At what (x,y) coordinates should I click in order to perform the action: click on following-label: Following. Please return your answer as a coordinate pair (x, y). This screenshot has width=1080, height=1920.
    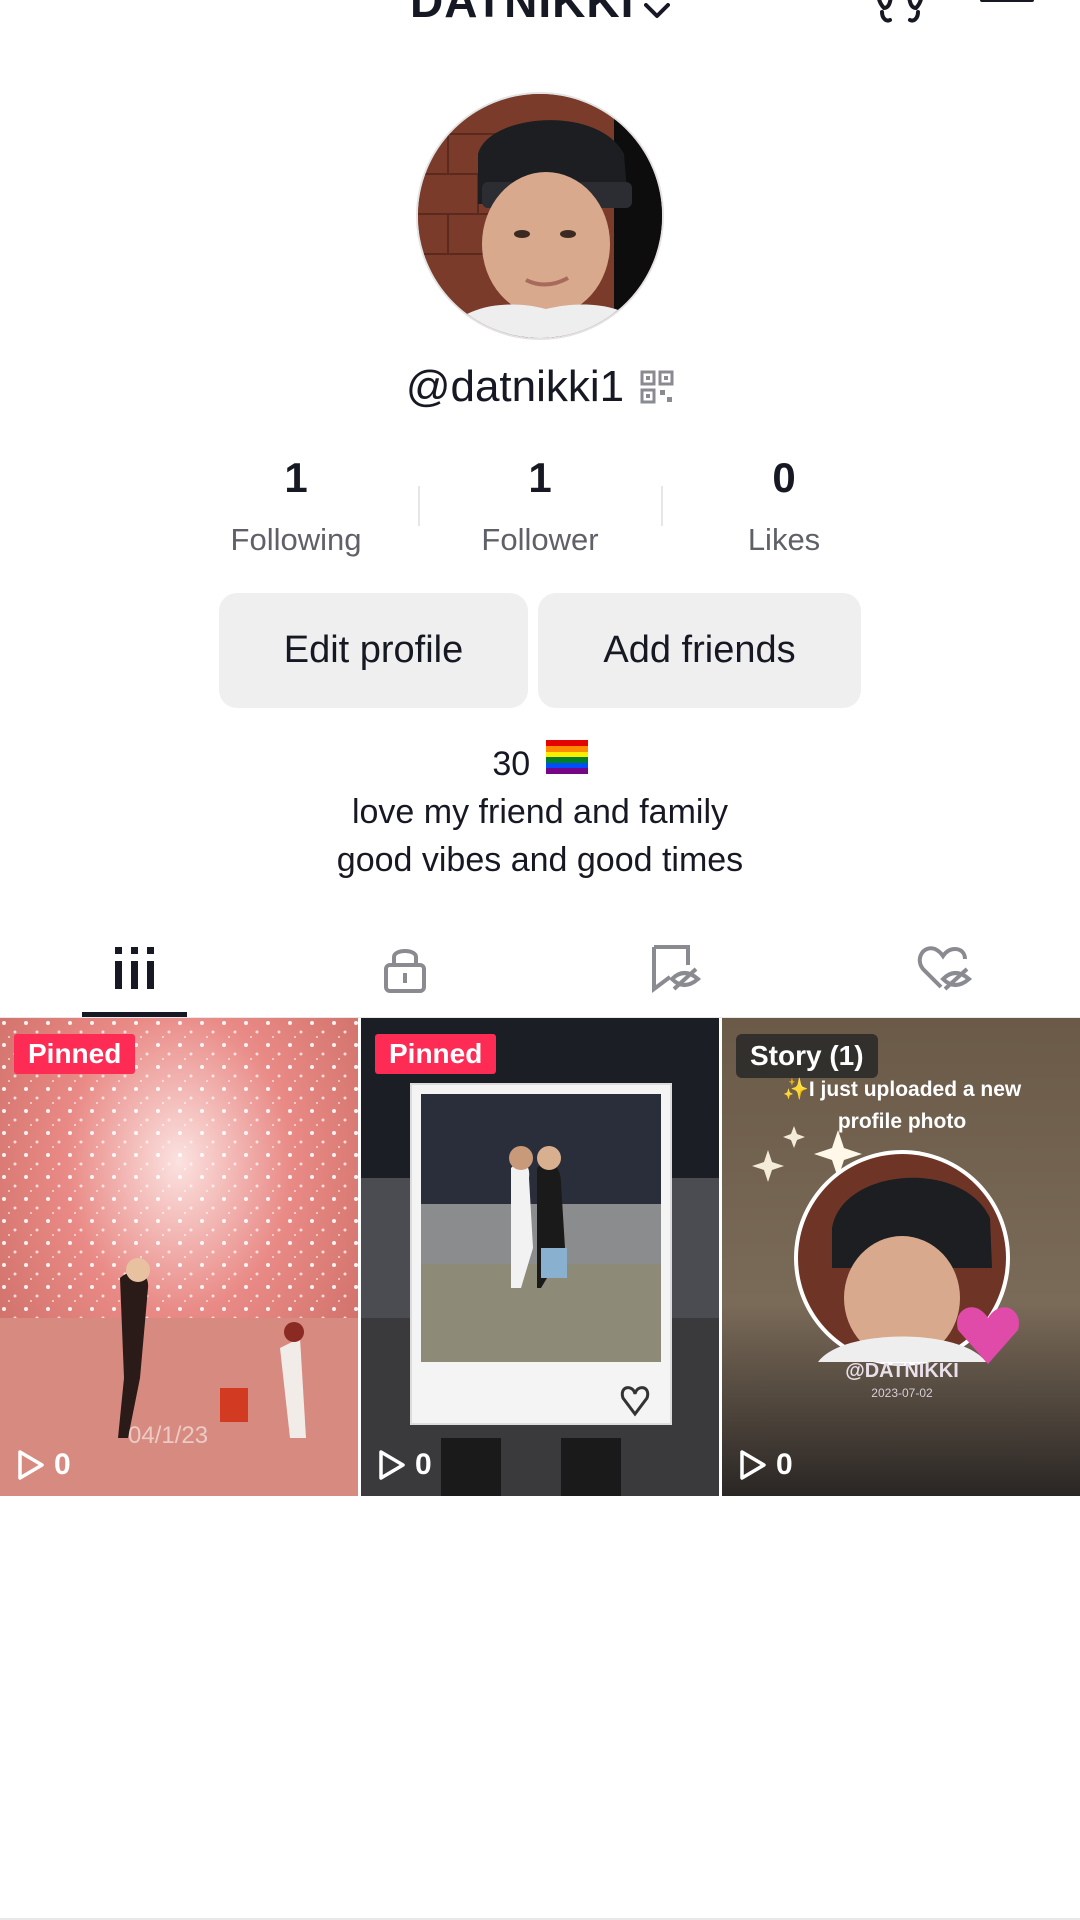
    Looking at the image, I should click on (296, 539).